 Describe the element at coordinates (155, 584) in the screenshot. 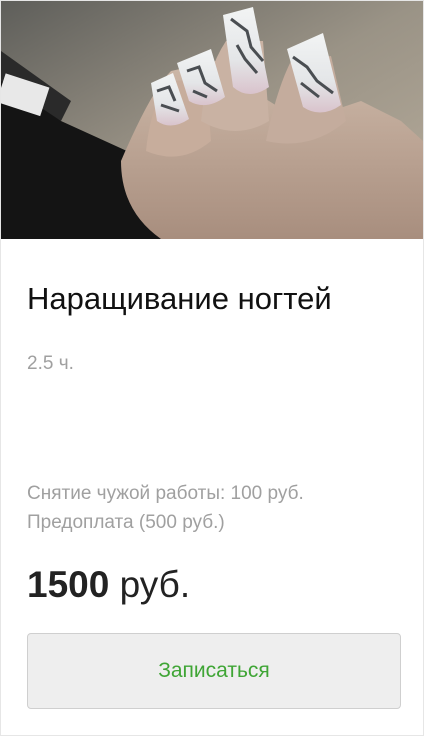

I see `price-currency: руб.` at that location.